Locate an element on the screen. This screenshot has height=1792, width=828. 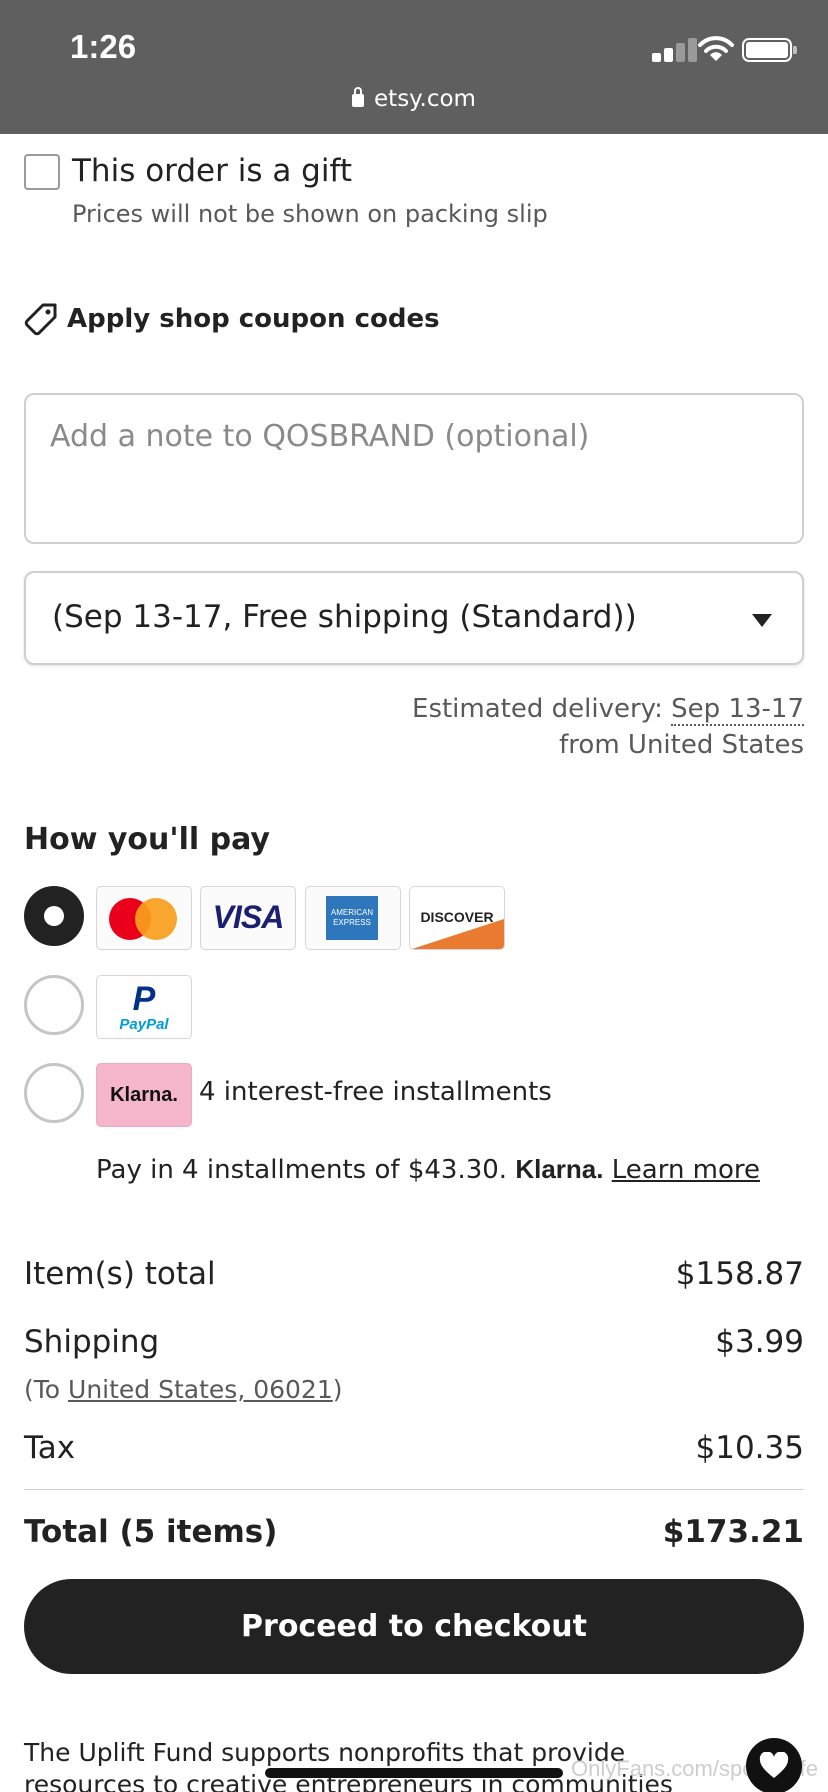
gift-sublabel: Prices will not be shown on packing slip is located at coordinates (310, 214).